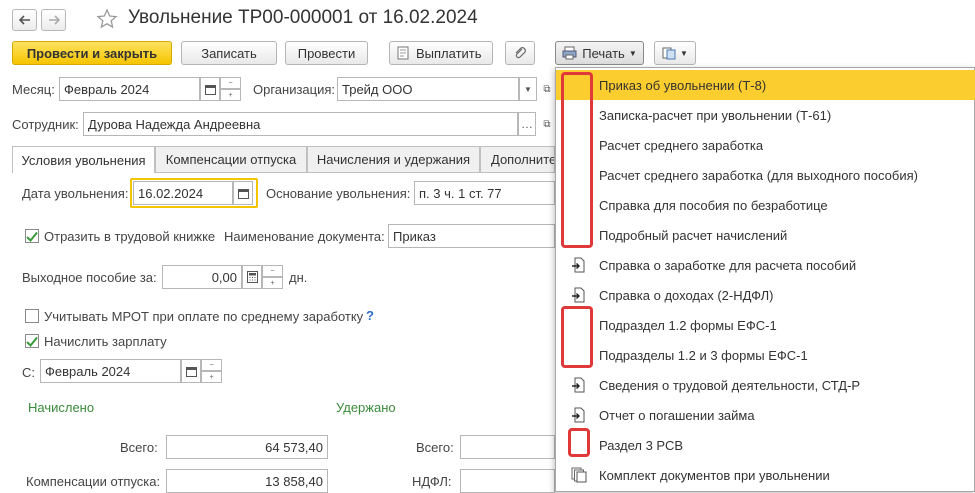  What do you see at coordinates (129, 89) in the screenshot?
I see `month-input: Февраль 2024` at bounding box center [129, 89].